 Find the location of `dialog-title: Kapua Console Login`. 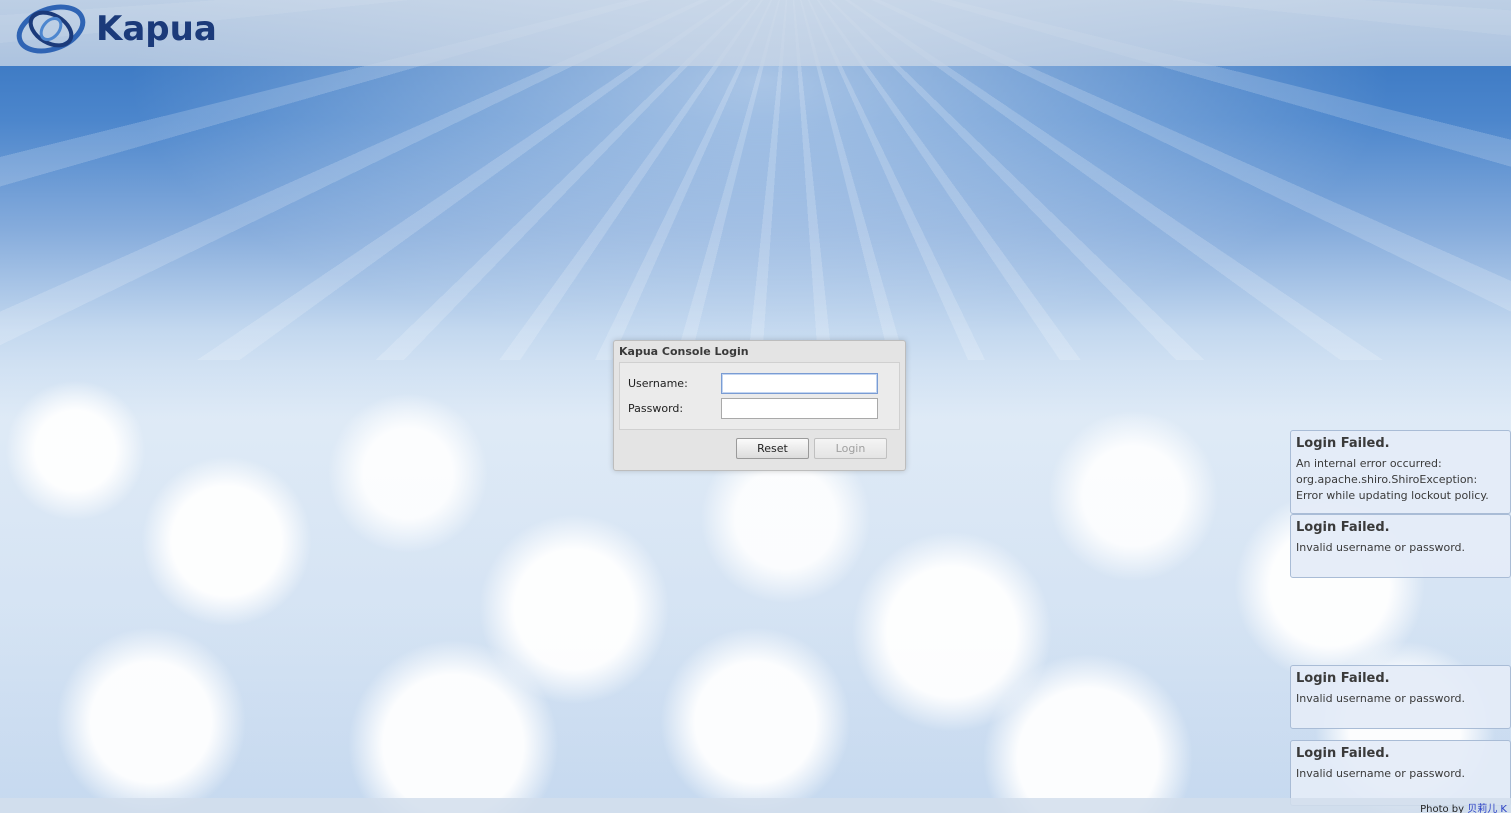

dialog-title: Kapua Console Login is located at coordinates (684, 351).